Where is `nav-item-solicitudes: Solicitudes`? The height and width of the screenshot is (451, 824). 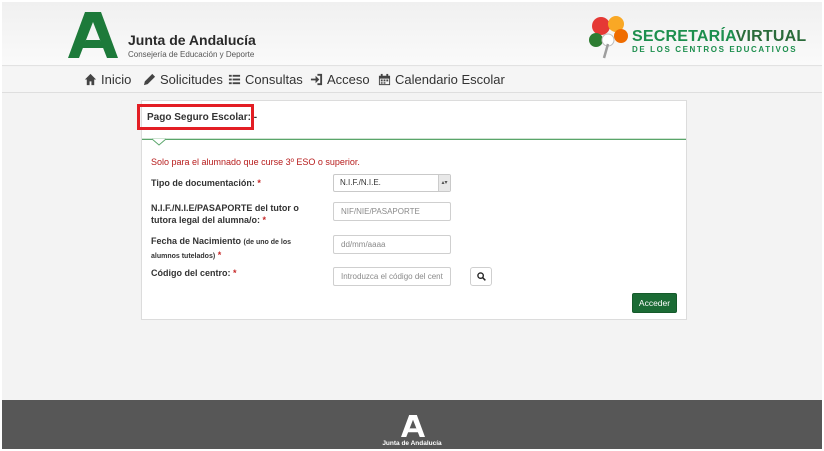
nav-item-solicitudes: Solicitudes is located at coordinates (183, 79).